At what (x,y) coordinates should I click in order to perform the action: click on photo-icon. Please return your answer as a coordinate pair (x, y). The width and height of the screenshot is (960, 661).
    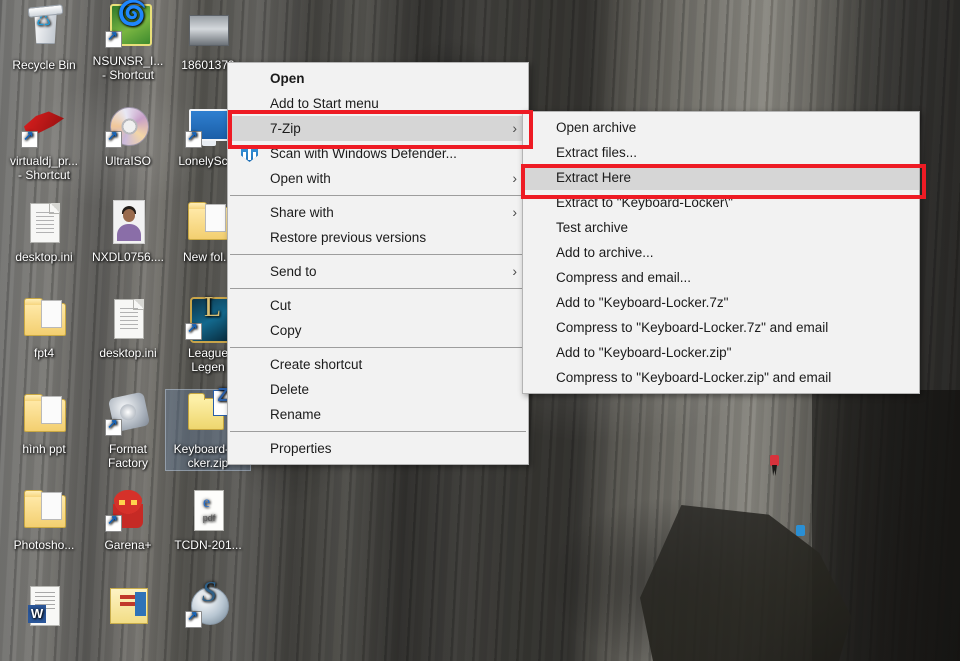
    Looking at the image, I should click on (128, 222).